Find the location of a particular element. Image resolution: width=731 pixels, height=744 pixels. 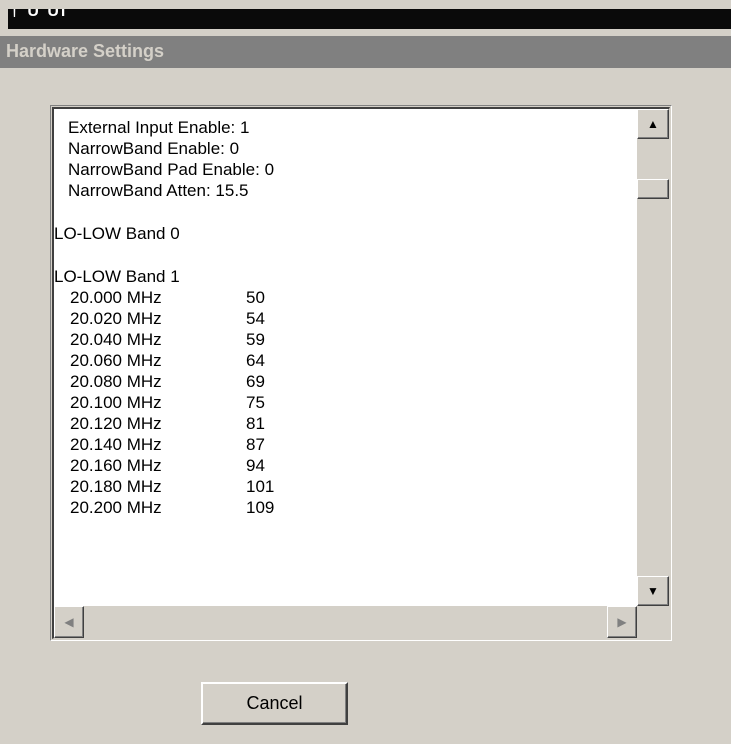

frequency-label: 20.060 MHz is located at coordinates (116, 360).